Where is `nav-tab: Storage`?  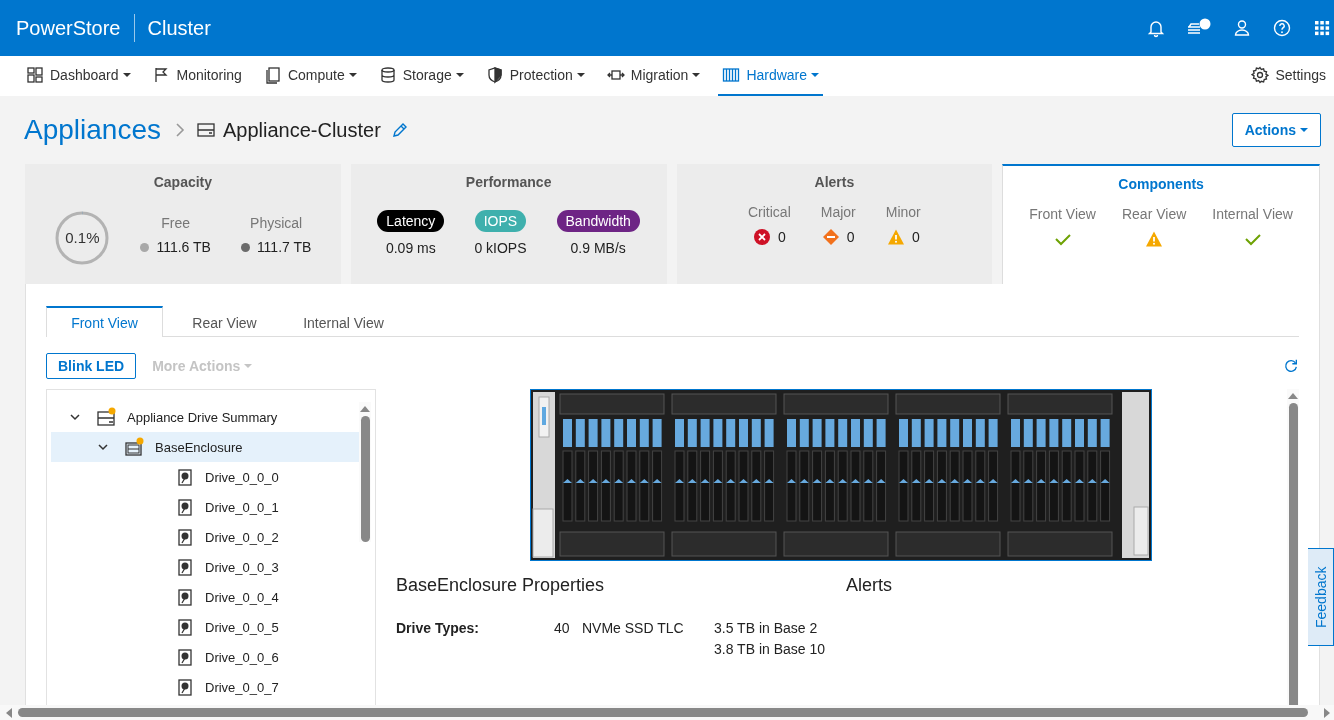 nav-tab: Storage is located at coordinates (421, 76).